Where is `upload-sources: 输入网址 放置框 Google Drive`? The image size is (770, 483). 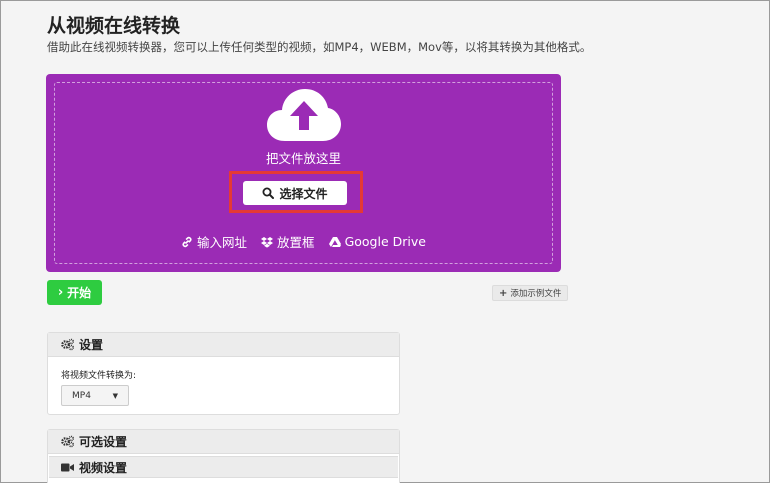 upload-sources: 输入网址 放置框 Google Drive is located at coordinates (303, 241).